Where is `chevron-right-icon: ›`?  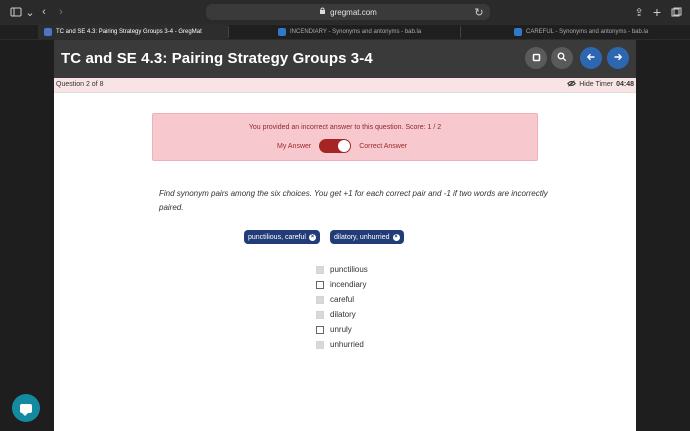 chevron-right-icon: › is located at coordinates (61, 12).